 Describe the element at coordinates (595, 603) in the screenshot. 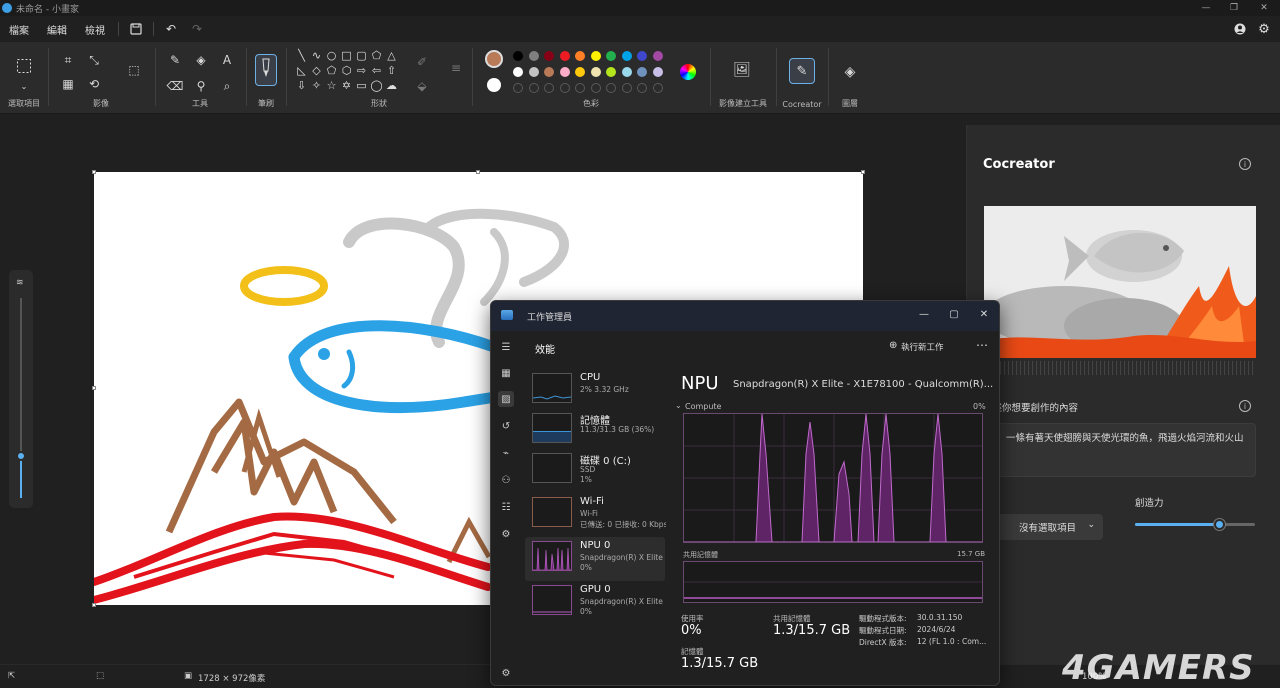

I see `list-item-gpu: GPU 0 Snapdragon(R) X Elite 0%` at that location.